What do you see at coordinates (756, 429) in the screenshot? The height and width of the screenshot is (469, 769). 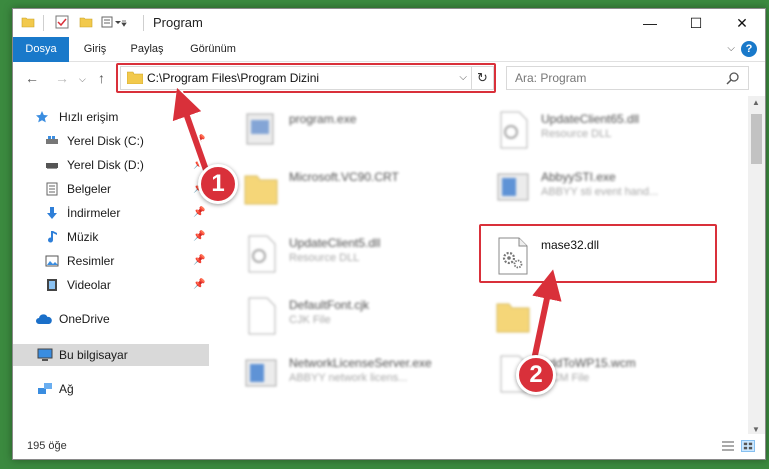 I see `scroll-down-icon: ▼` at bounding box center [756, 429].